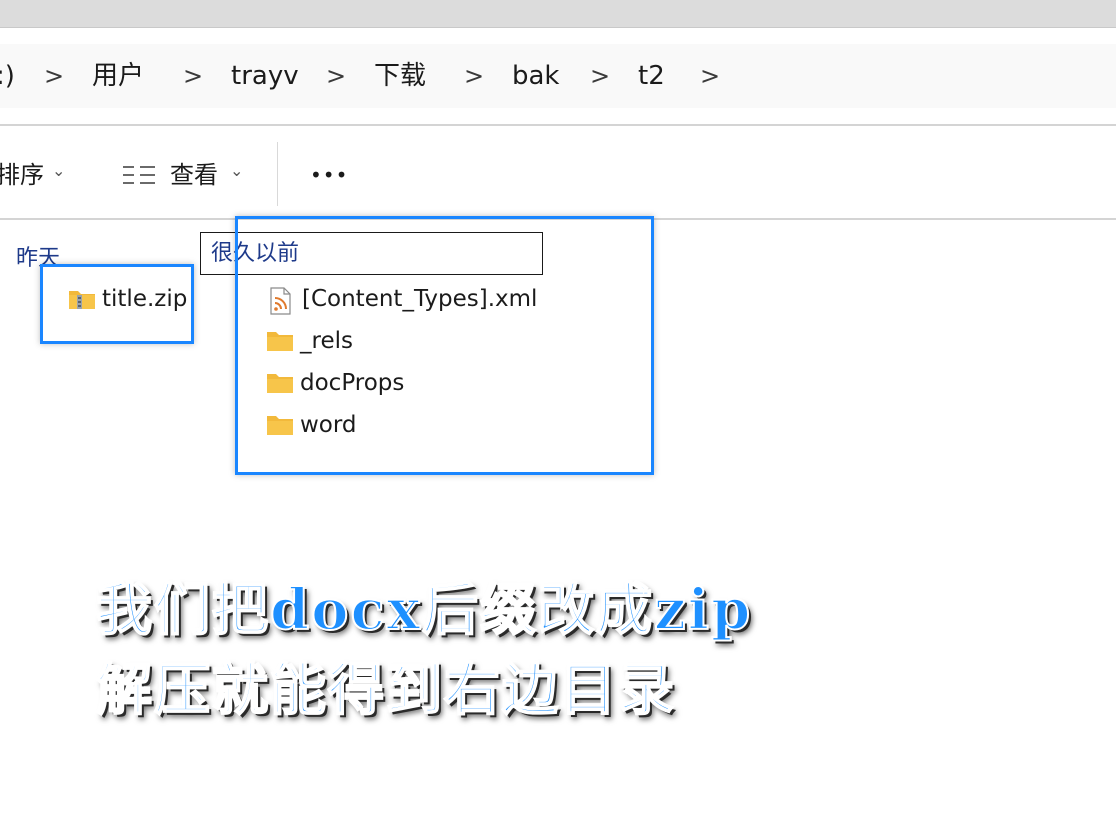  I want to click on view-button: 查看, so click(194, 175).